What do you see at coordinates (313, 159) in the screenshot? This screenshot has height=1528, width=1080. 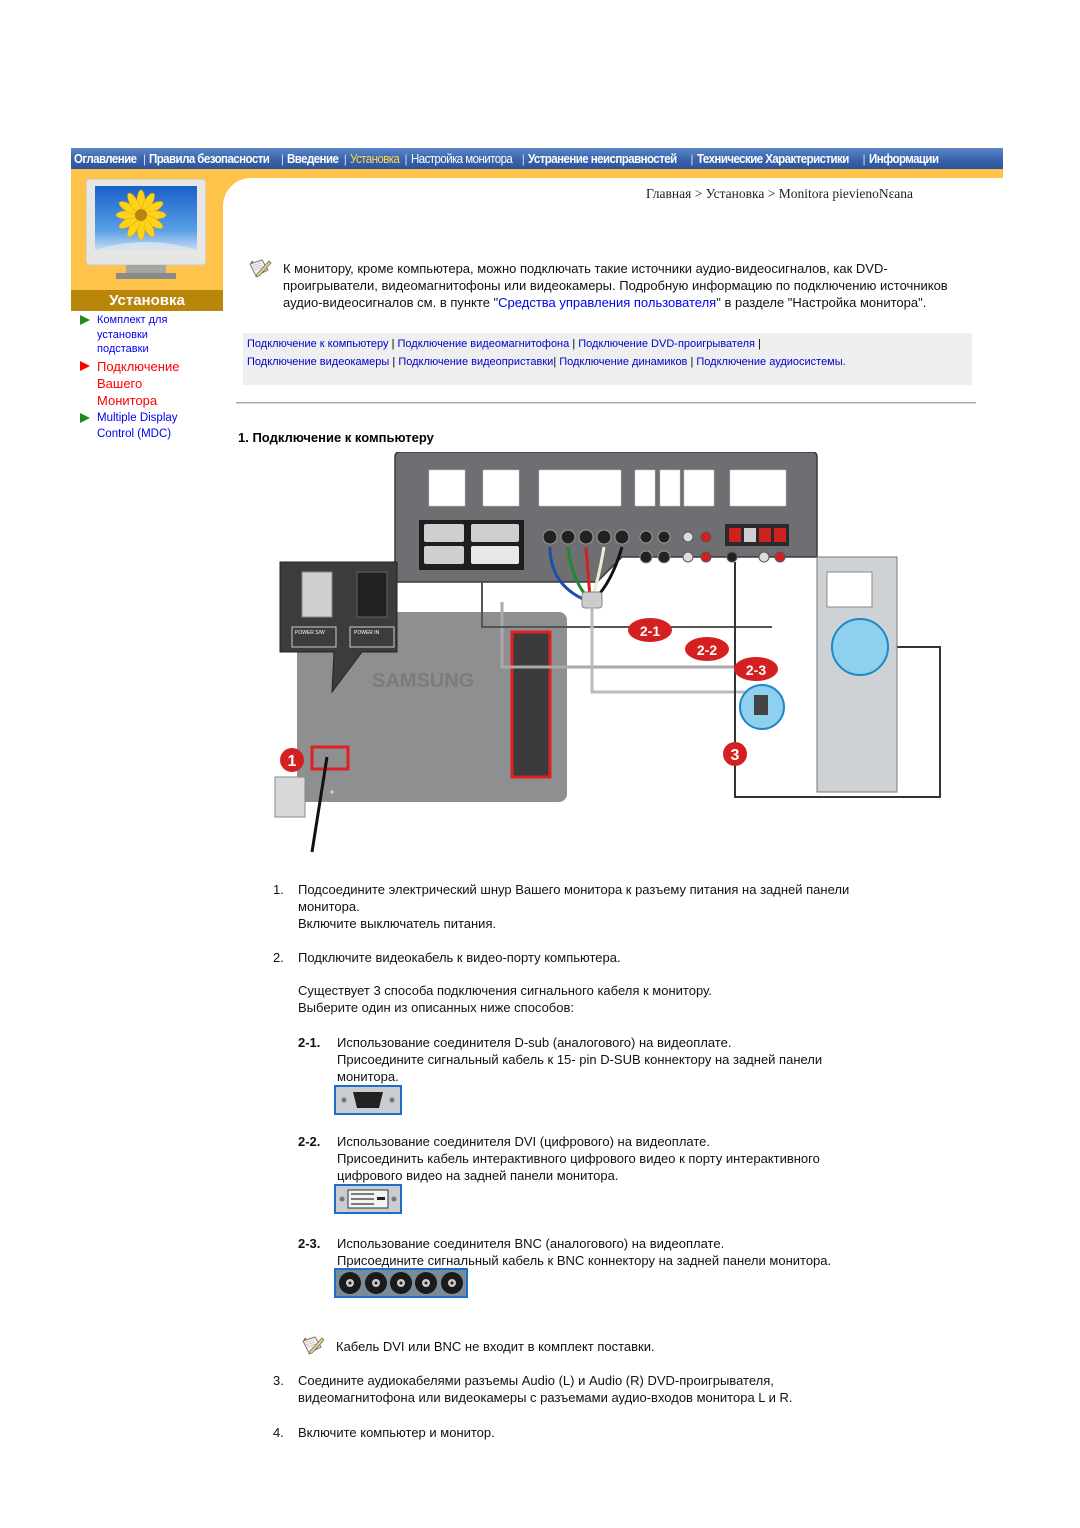 I see `nav-introduction: Введение` at bounding box center [313, 159].